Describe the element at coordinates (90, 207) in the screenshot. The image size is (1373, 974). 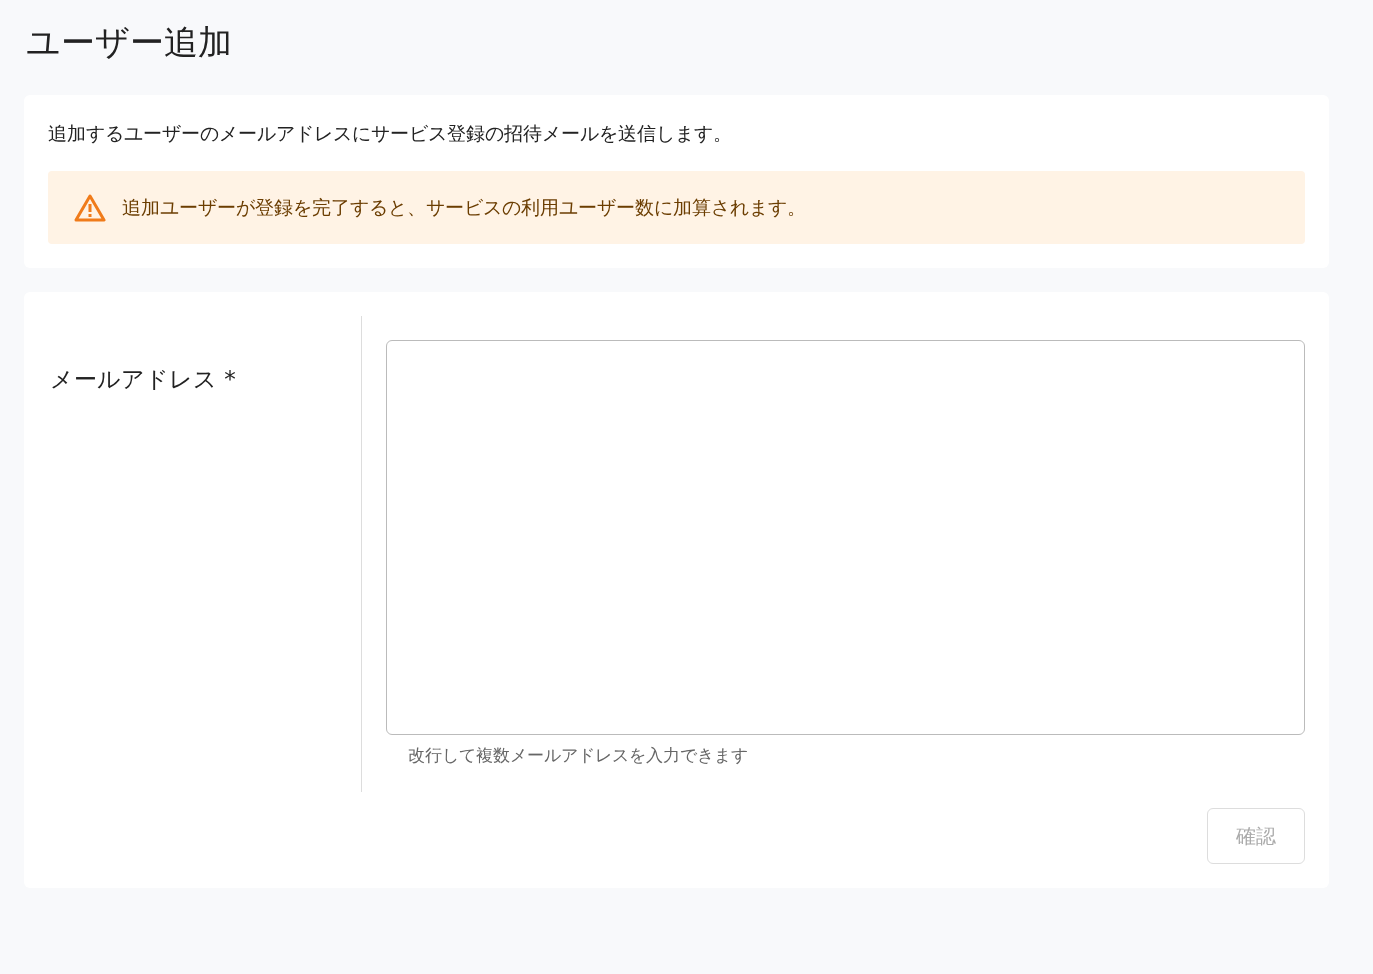
I see `warning-icon` at that location.